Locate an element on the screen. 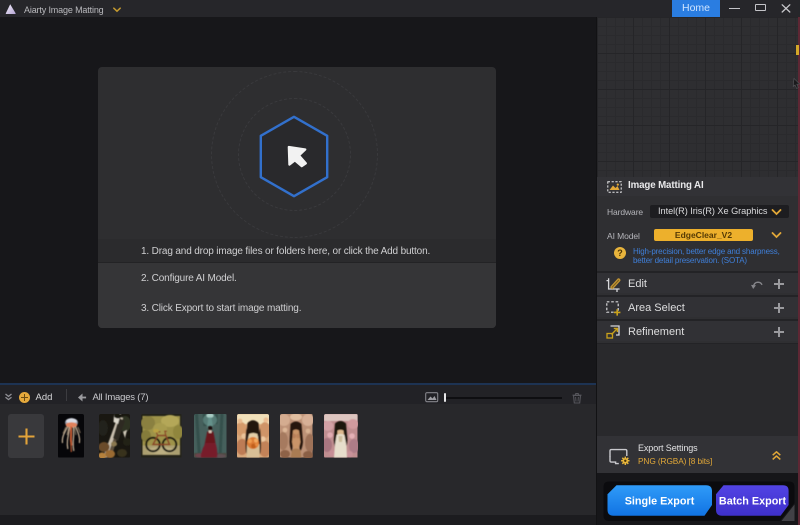 This screenshot has width=800, height=525. svg-text: Batch Export is located at coordinates (753, 501).